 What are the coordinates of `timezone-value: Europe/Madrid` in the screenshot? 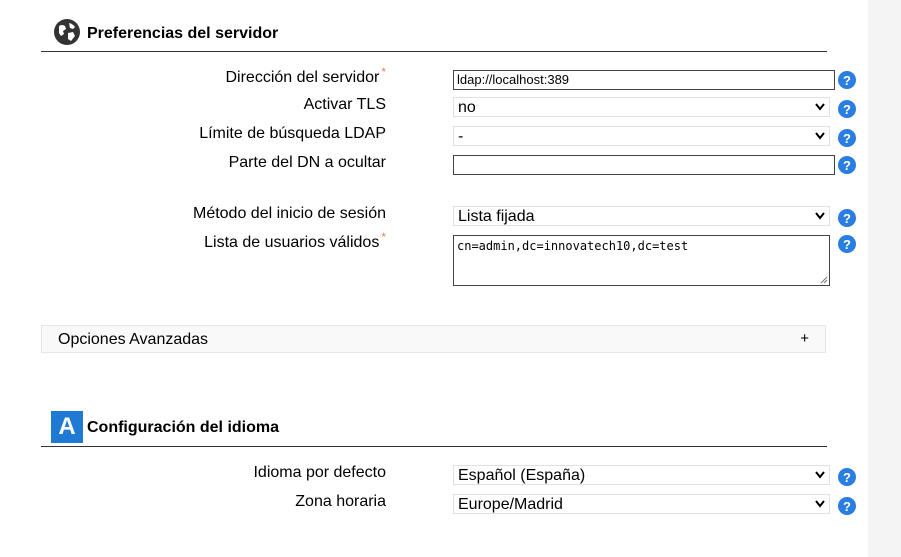 It's located at (510, 504).